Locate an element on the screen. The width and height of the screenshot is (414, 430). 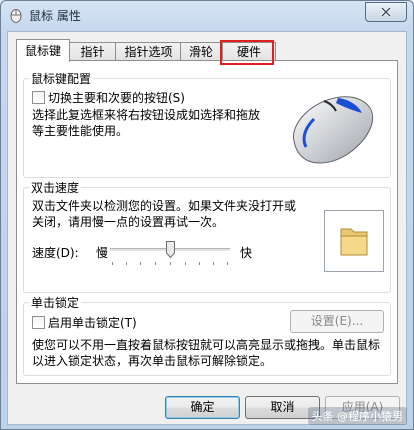
speed-label: 速度(D): is located at coordinates (55, 253).